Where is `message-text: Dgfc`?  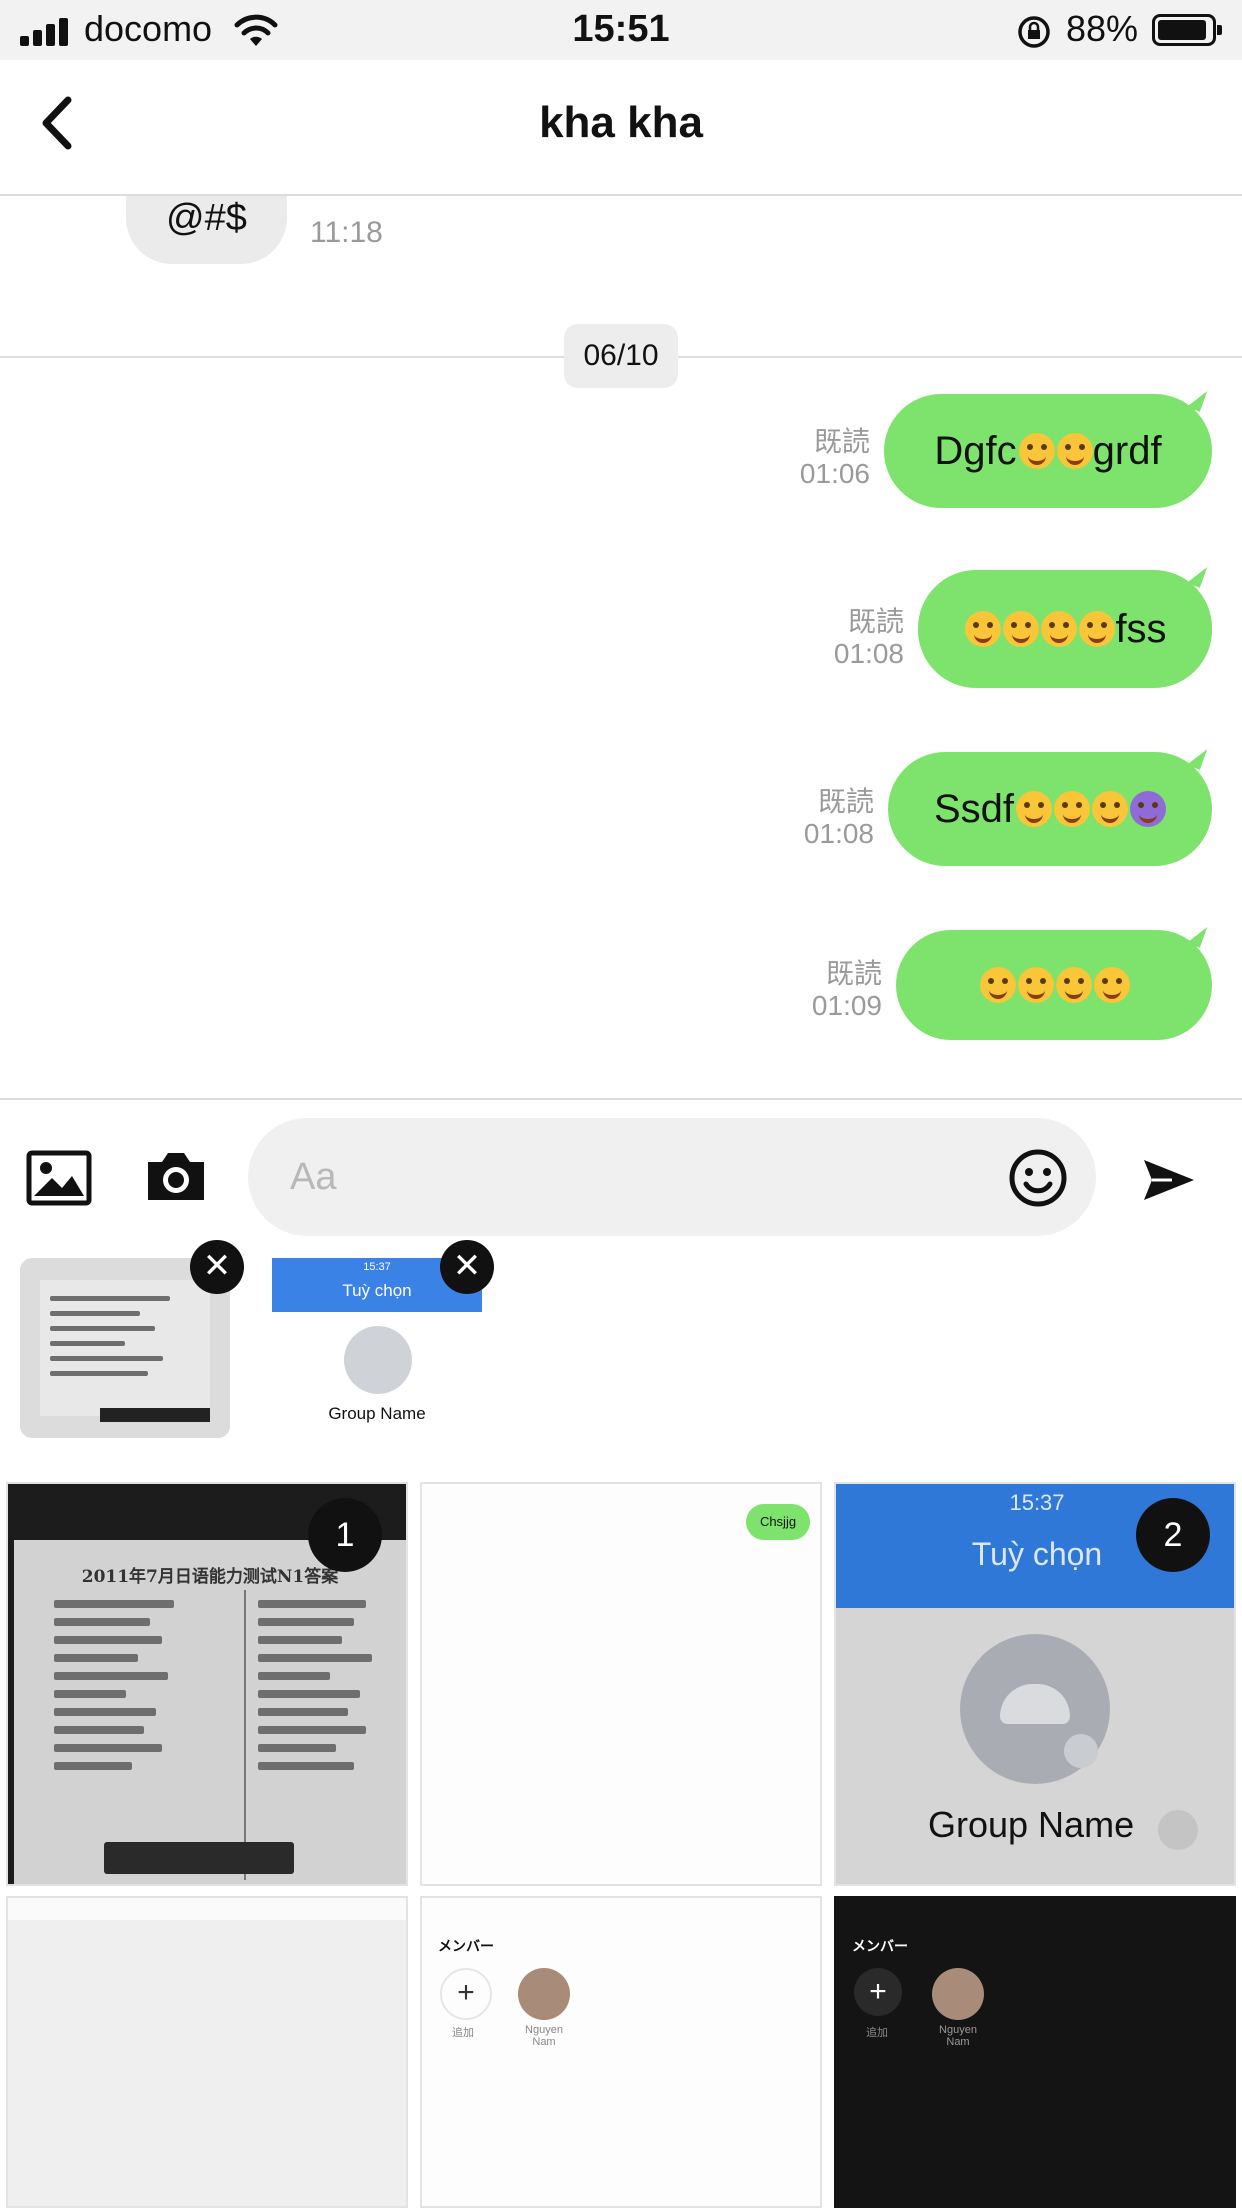
message-text: Dgfc is located at coordinates (975, 450).